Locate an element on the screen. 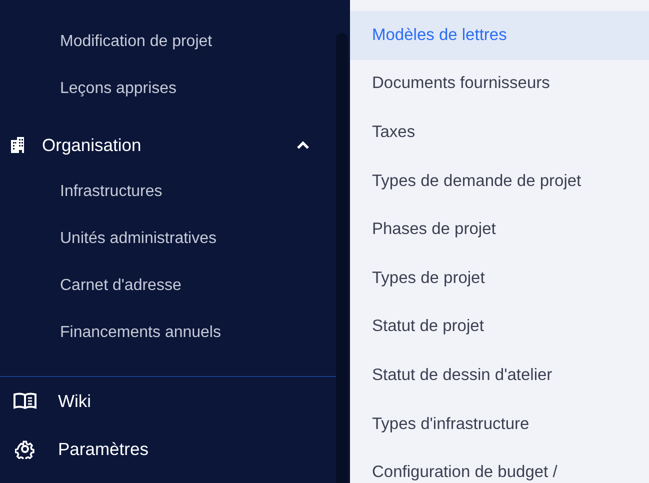 The width and height of the screenshot is (649, 483). sidebar-item: Financements annuels is located at coordinates (168, 332).